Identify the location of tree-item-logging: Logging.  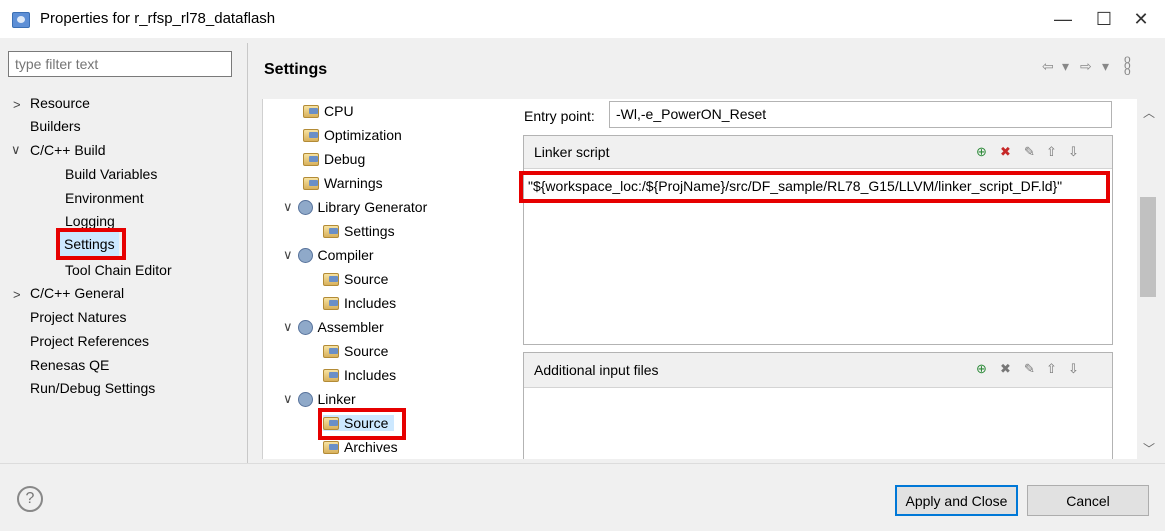
(90, 221).